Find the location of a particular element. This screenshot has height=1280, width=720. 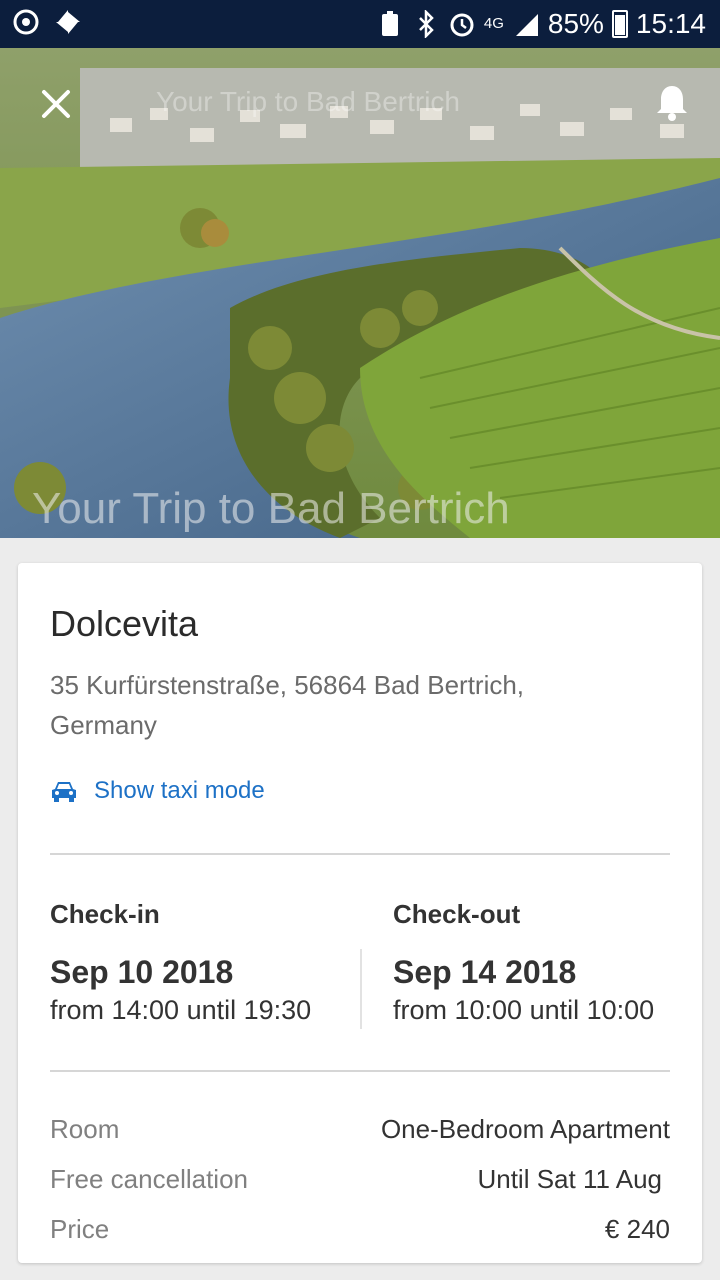

detail-label: Room is located at coordinates (85, 1129).